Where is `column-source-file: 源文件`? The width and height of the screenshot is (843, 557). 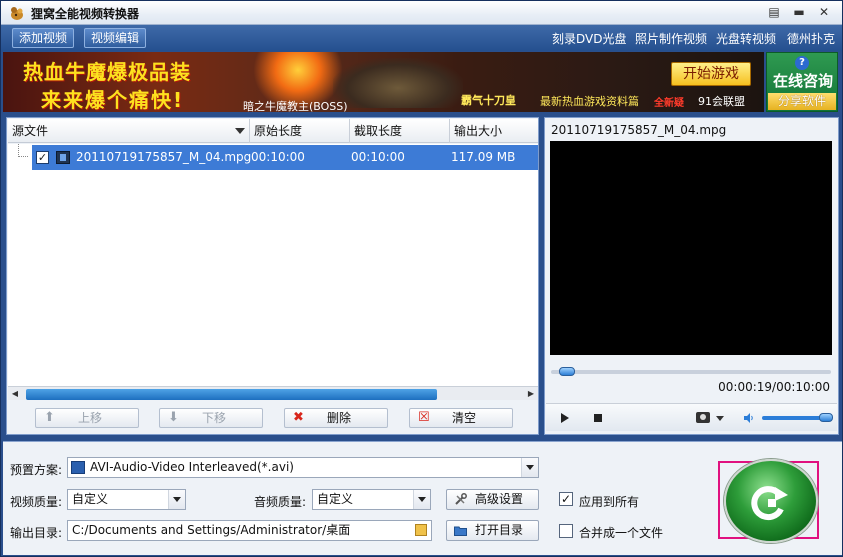
column-source-file: 源文件 is located at coordinates (129, 131).